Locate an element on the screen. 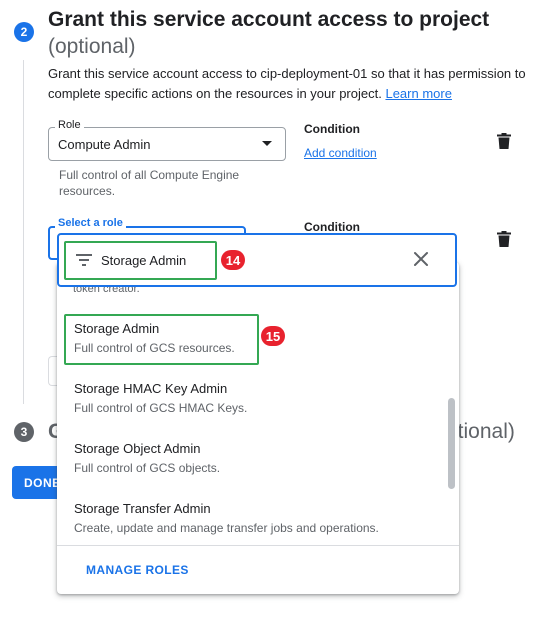 The image size is (556, 619). condition-label-2: Condition is located at coordinates (332, 227).